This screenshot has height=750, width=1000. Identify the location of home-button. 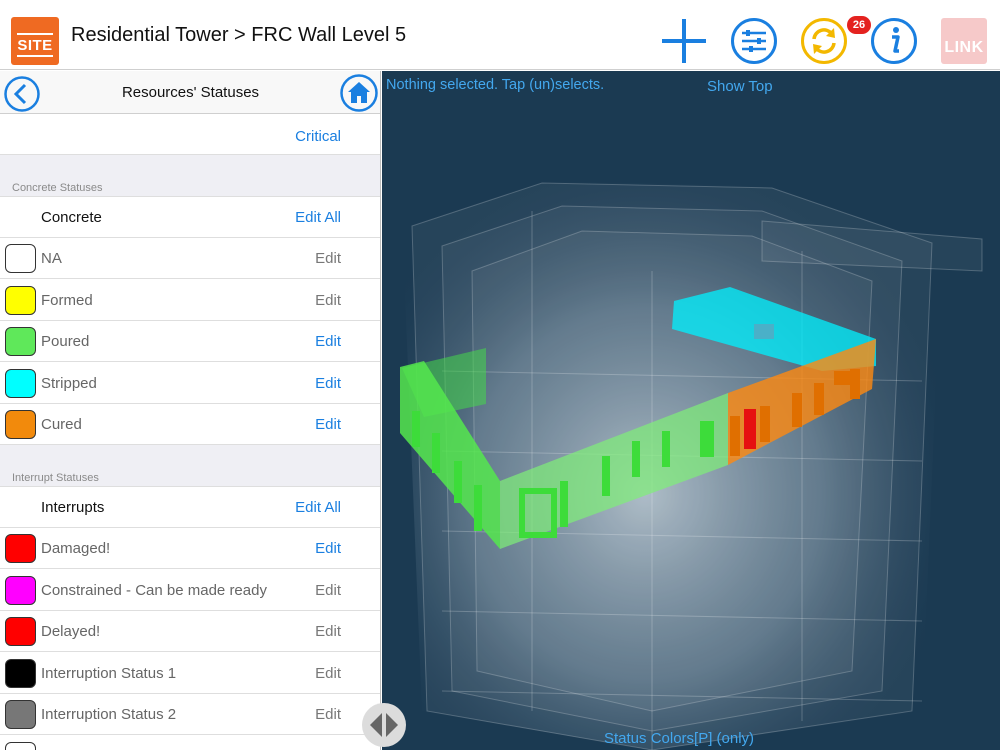
(359, 93).